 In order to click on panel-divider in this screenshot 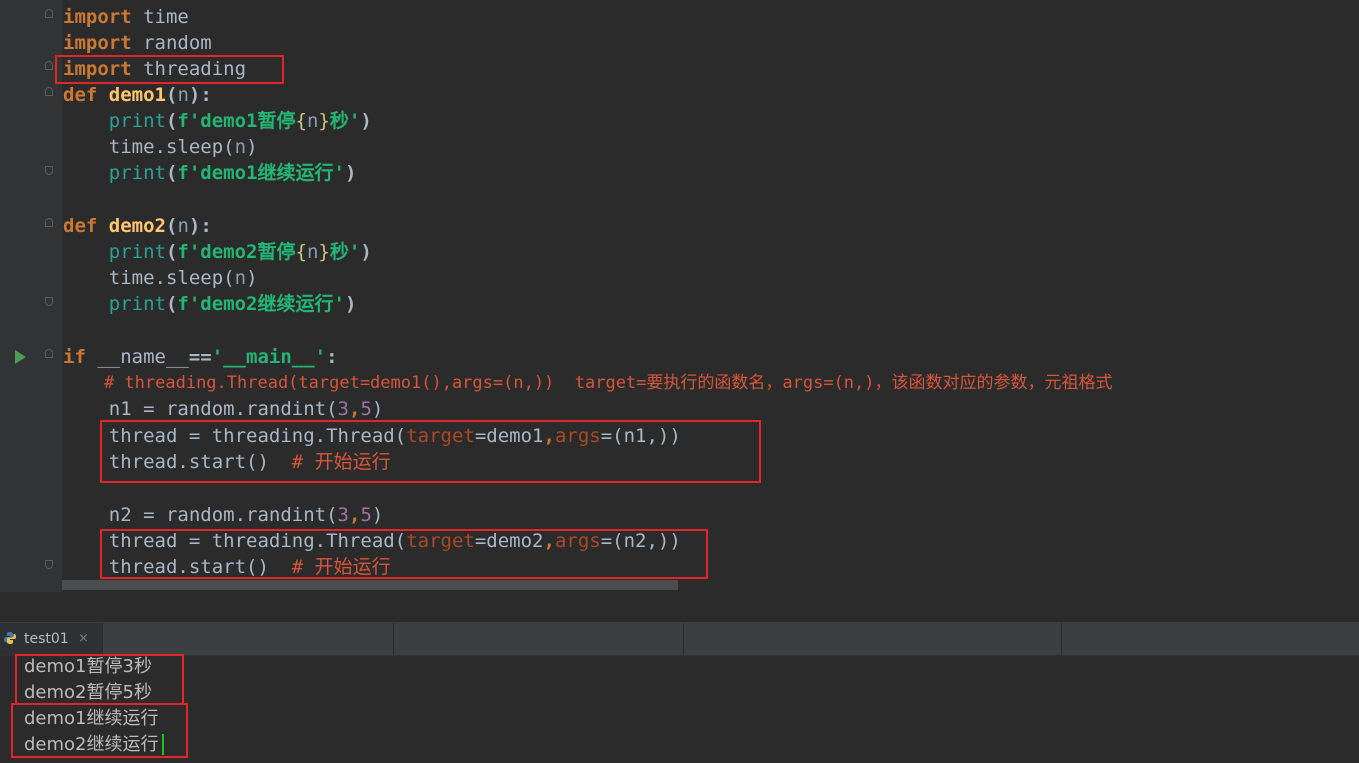, I will do `click(679, 607)`.